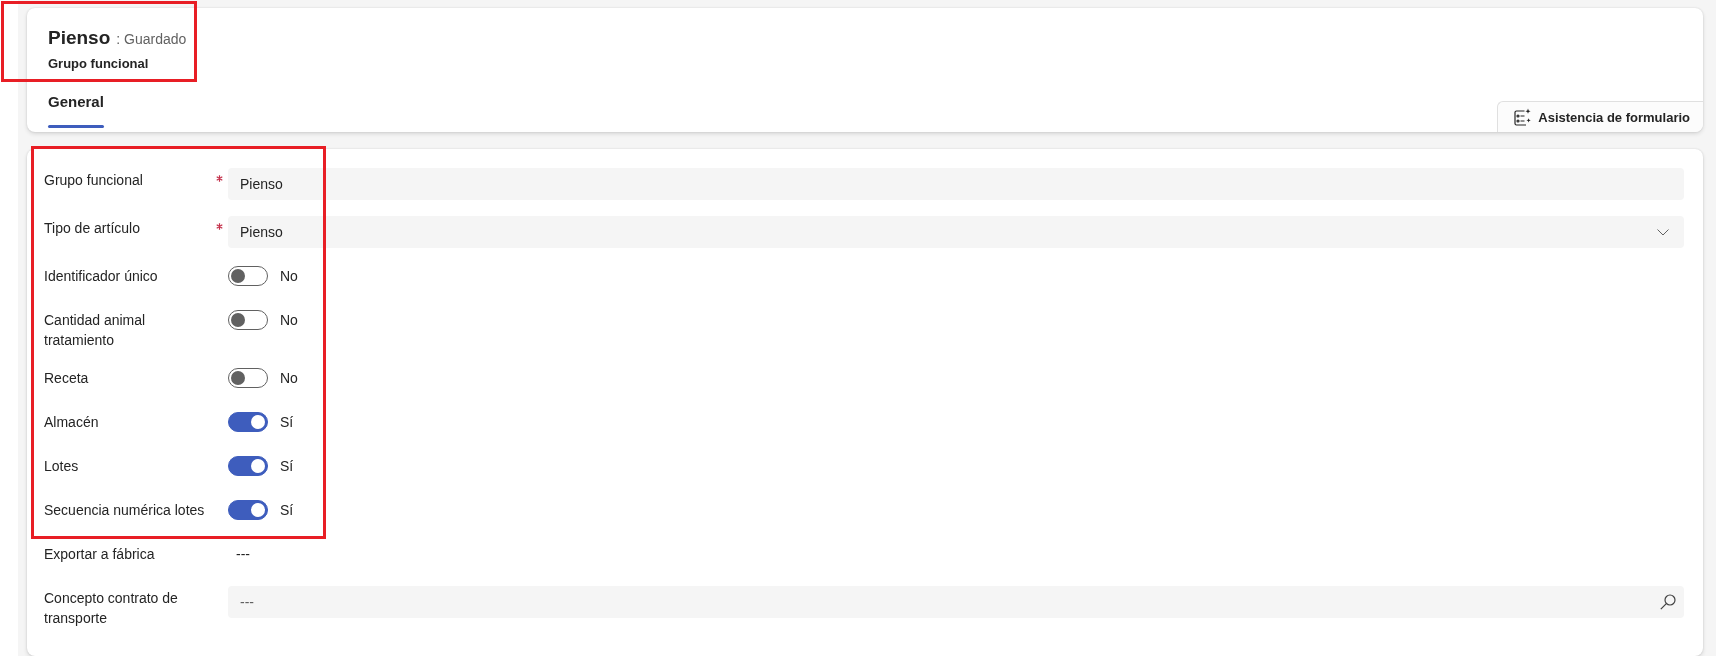  What do you see at coordinates (956, 232) in the screenshot?
I see `dropdown-field: Pienso` at bounding box center [956, 232].